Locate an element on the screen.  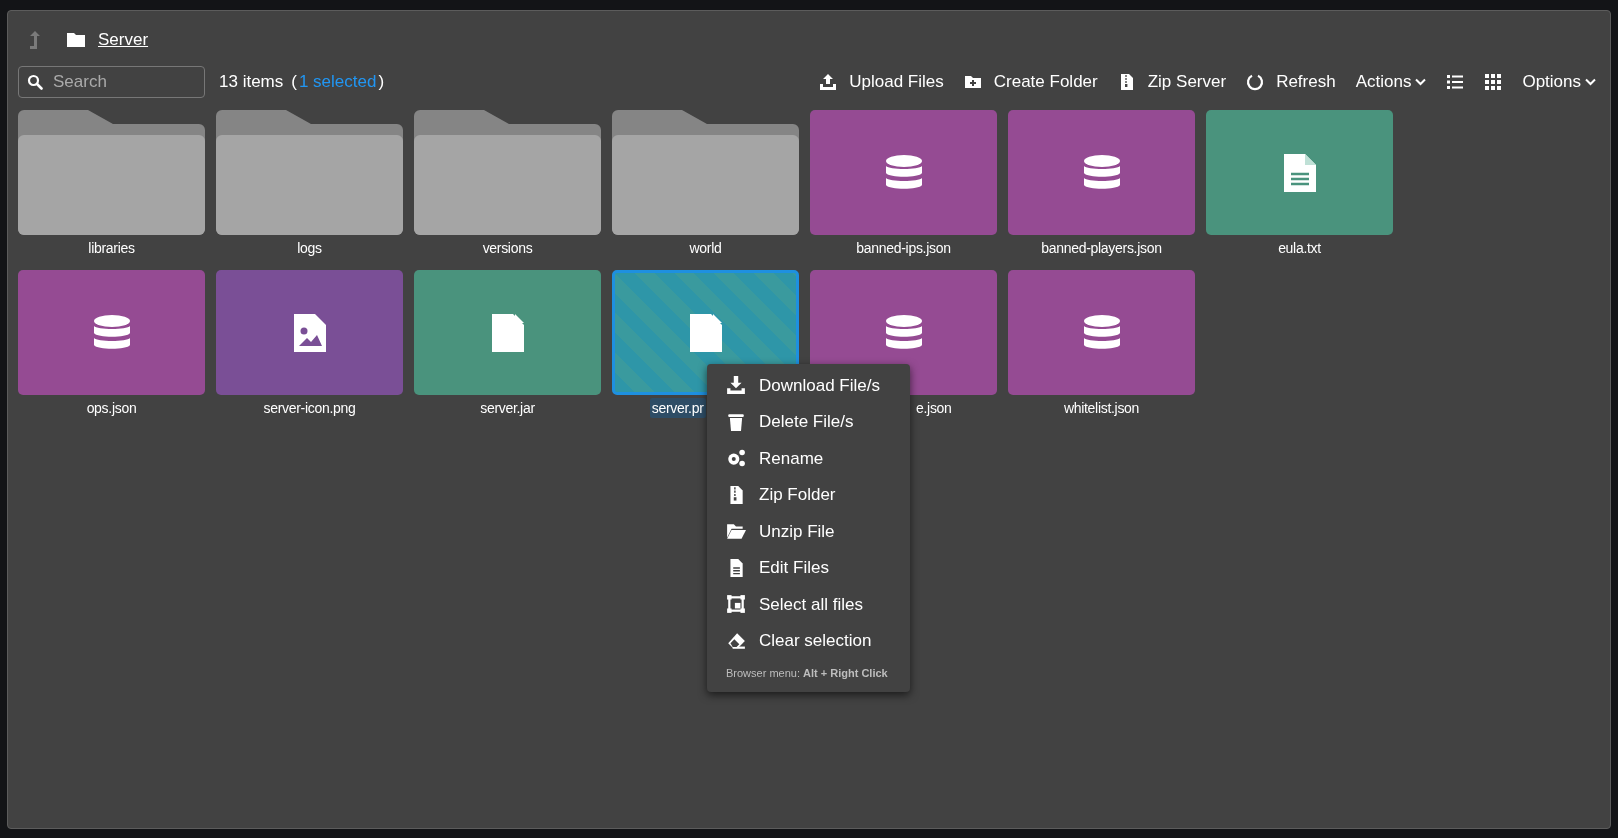
download-icon is located at coordinates (736, 385).